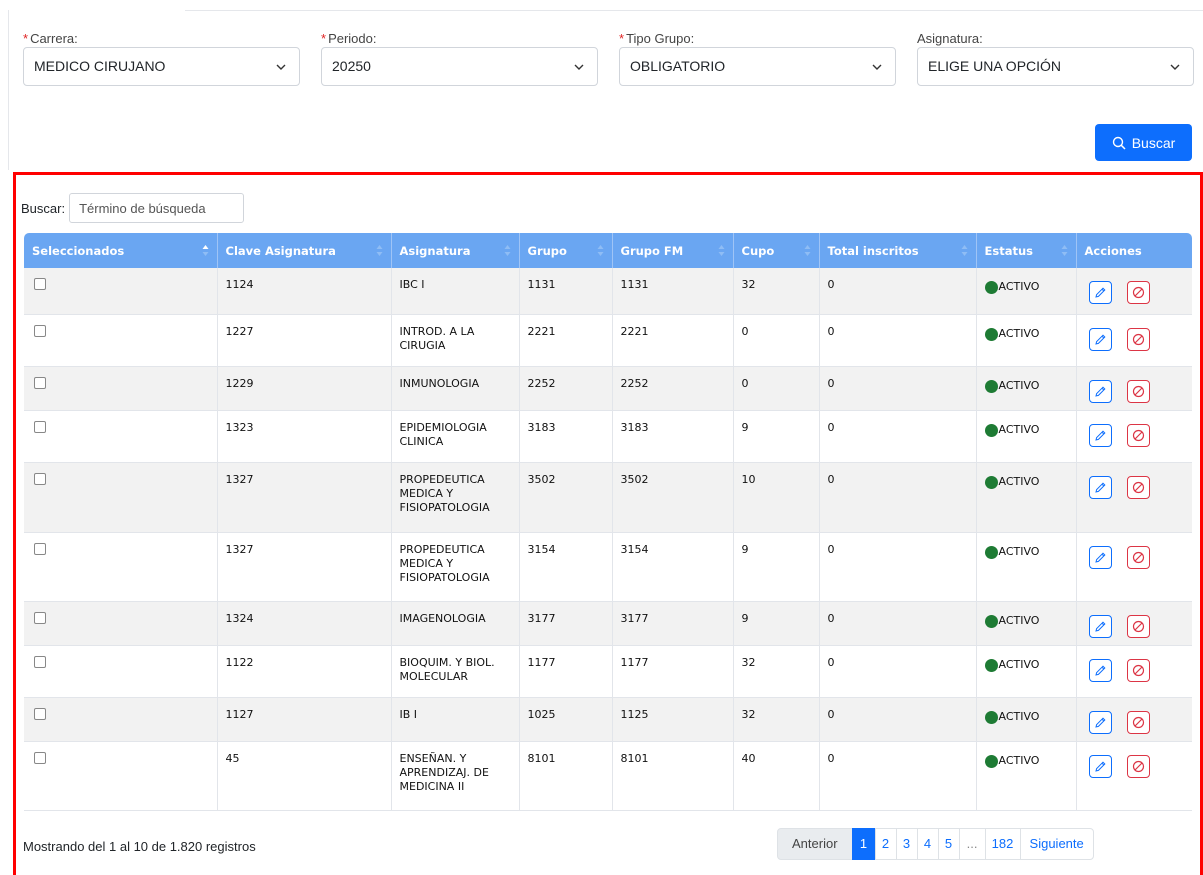 The width and height of the screenshot is (1203, 875). What do you see at coordinates (673, 776) in the screenshot?
I see `cell-grupo-fm: 8101` at bounding box center [673, 776].